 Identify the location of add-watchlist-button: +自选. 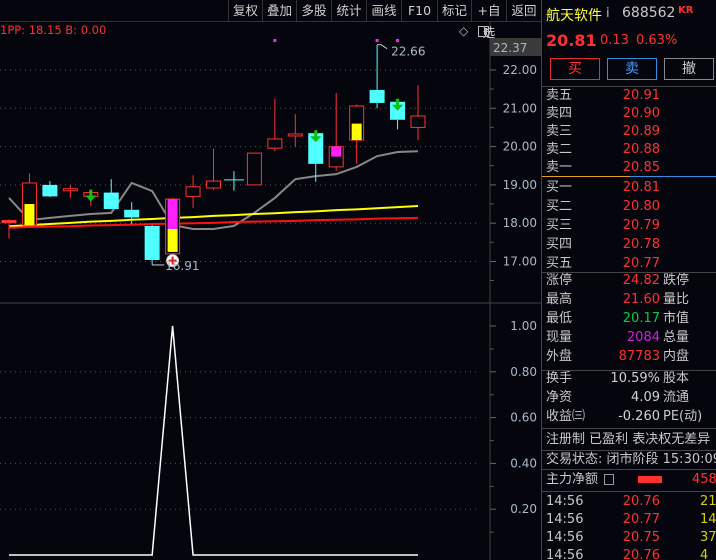
(488, 20).